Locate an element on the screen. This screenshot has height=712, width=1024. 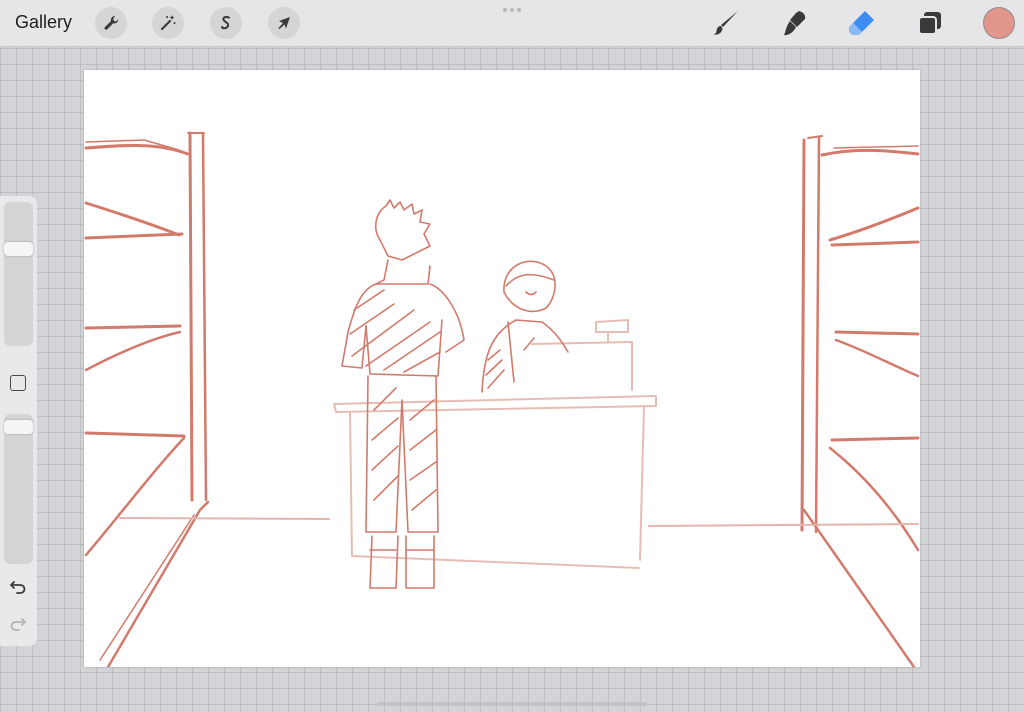
undo-icon is located at coordinates (18, 587).